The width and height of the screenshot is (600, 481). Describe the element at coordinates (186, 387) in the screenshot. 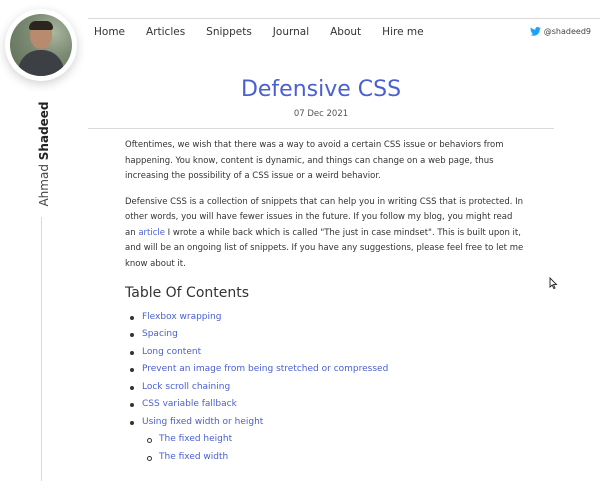

I see `toc-link-lock-scroll: Lock scroll chaining` at that location.